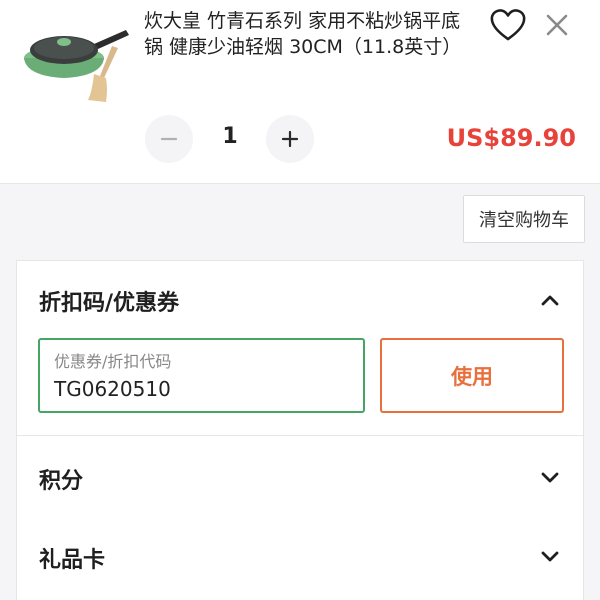 This screenshot has height=600, width=600. What do you see at coordinates (550, 300) in the screenshot?
I see `chevron-up-icon` at bounding box center [550, 300].